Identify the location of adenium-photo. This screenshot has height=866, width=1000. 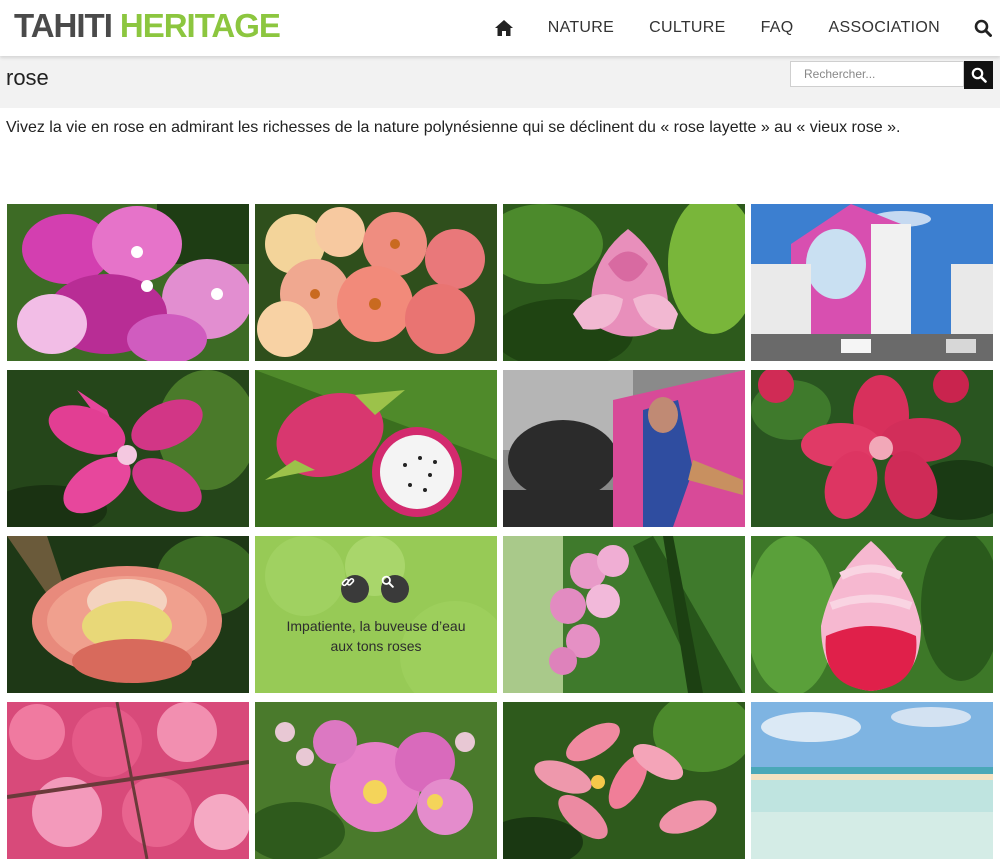
(872, 448).